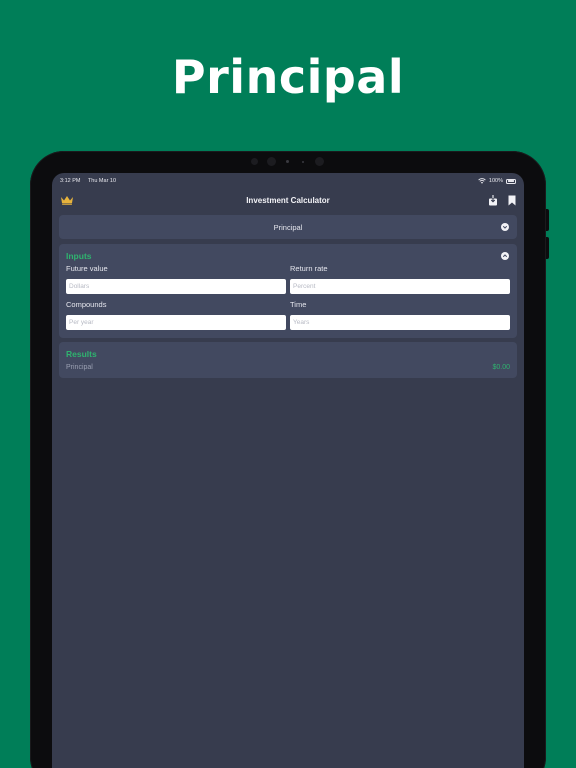 This screenshot has width=576, height=768. Describe the element at coordinates (298, 304) in the screenshot. I see `time-label: Time` at that location.